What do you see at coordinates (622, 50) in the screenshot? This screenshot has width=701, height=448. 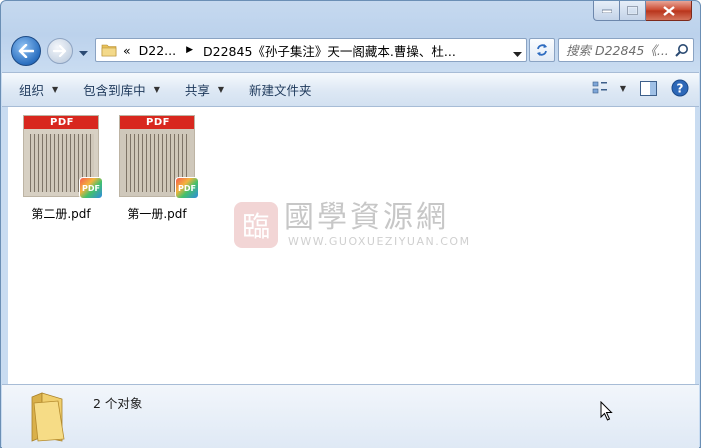 I see `search-input` at bounding box center [622, 50].